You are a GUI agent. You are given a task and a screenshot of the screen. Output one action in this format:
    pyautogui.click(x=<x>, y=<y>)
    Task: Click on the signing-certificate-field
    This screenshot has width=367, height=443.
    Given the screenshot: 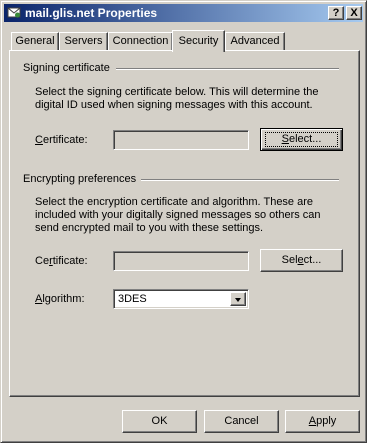 What is the action you would take?
    pyautogui.click(x=181, y=140)
    